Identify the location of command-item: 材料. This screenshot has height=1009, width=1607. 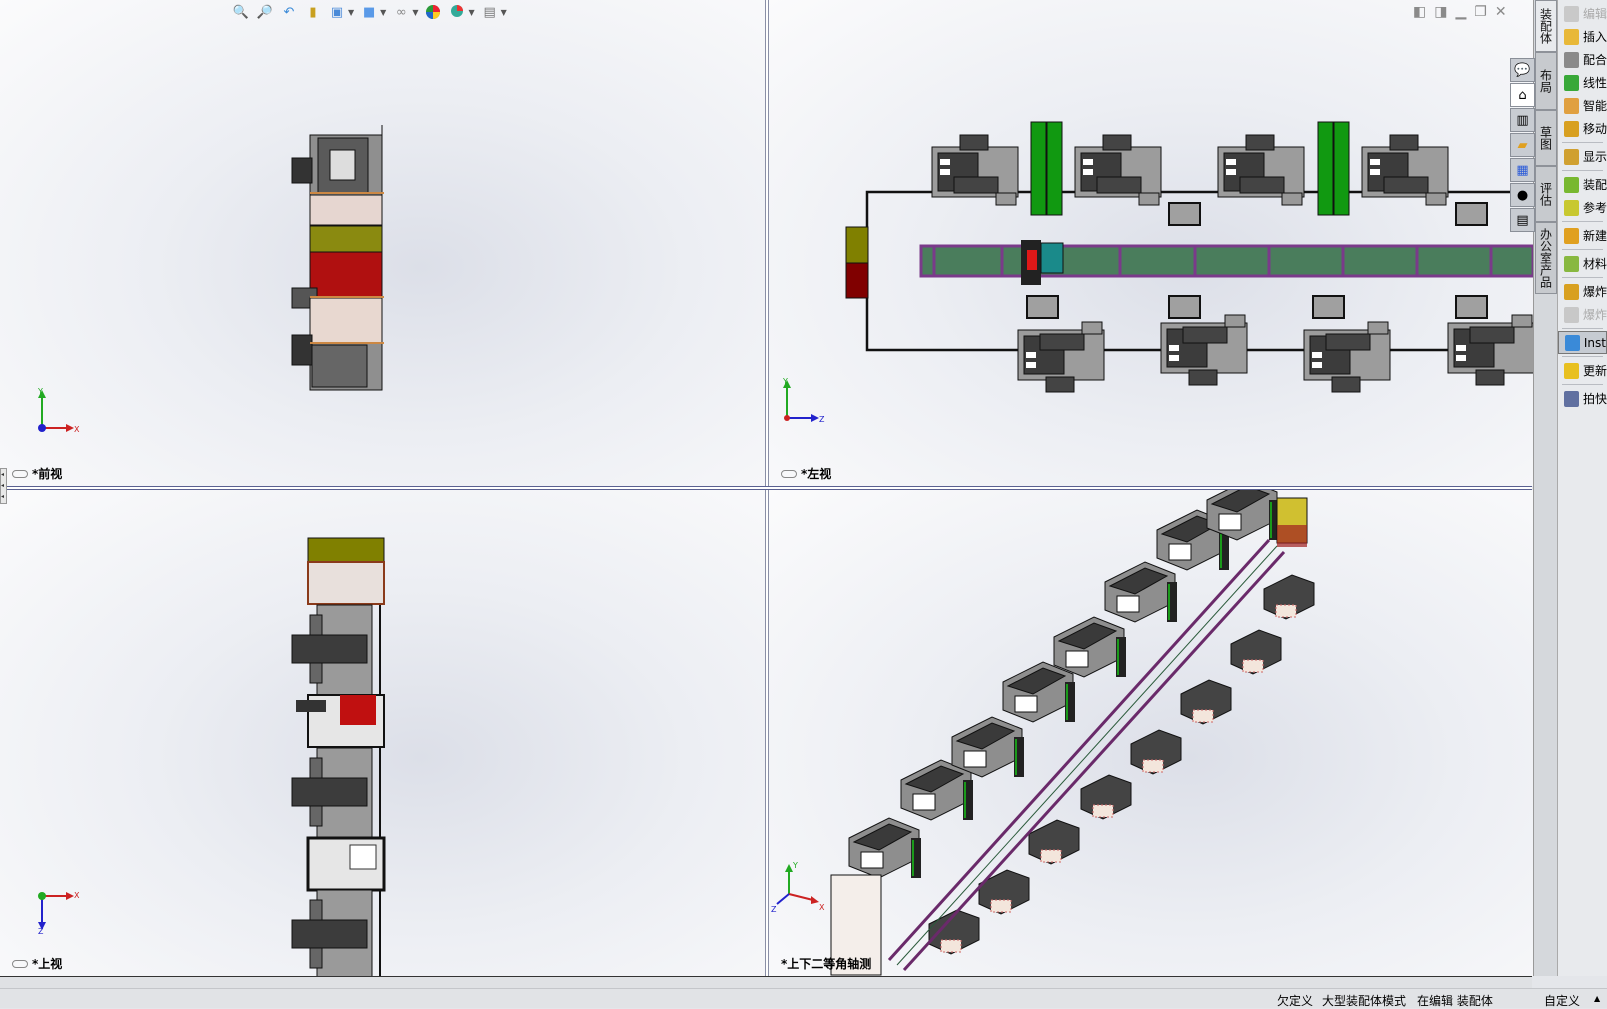
(1582, 263).